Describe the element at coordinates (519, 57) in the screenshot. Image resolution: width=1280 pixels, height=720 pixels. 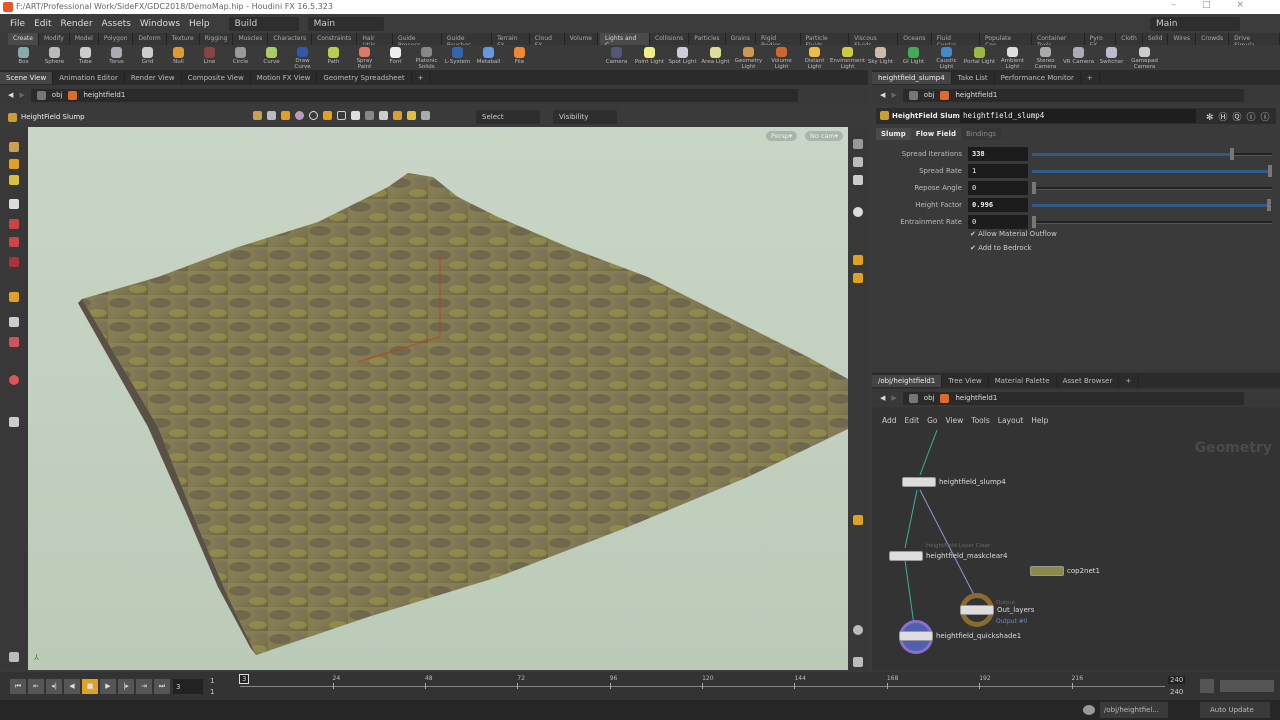
I see `tool-file: File` at that location.